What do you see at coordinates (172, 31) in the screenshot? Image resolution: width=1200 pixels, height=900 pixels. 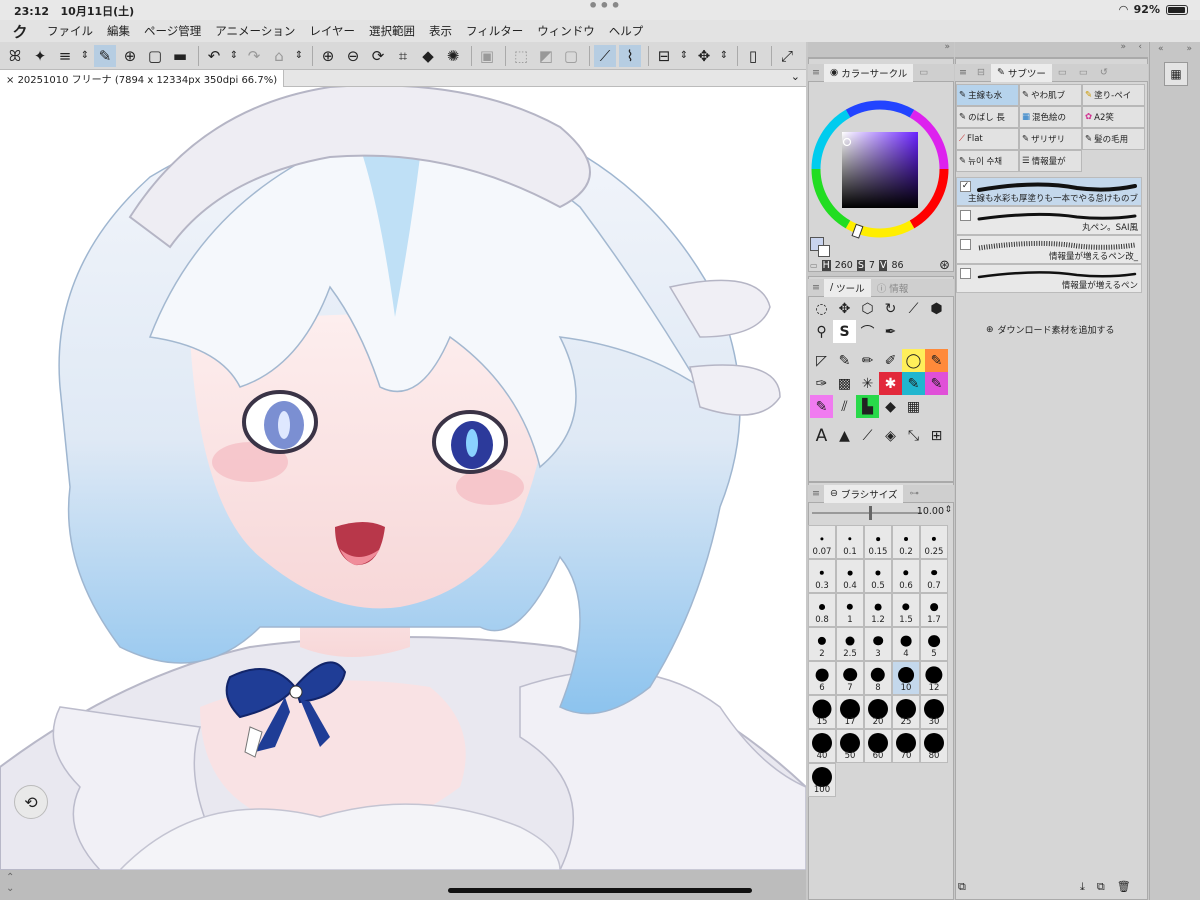 I see `menu-page: ページ管理` at bounding box center [172, 31].